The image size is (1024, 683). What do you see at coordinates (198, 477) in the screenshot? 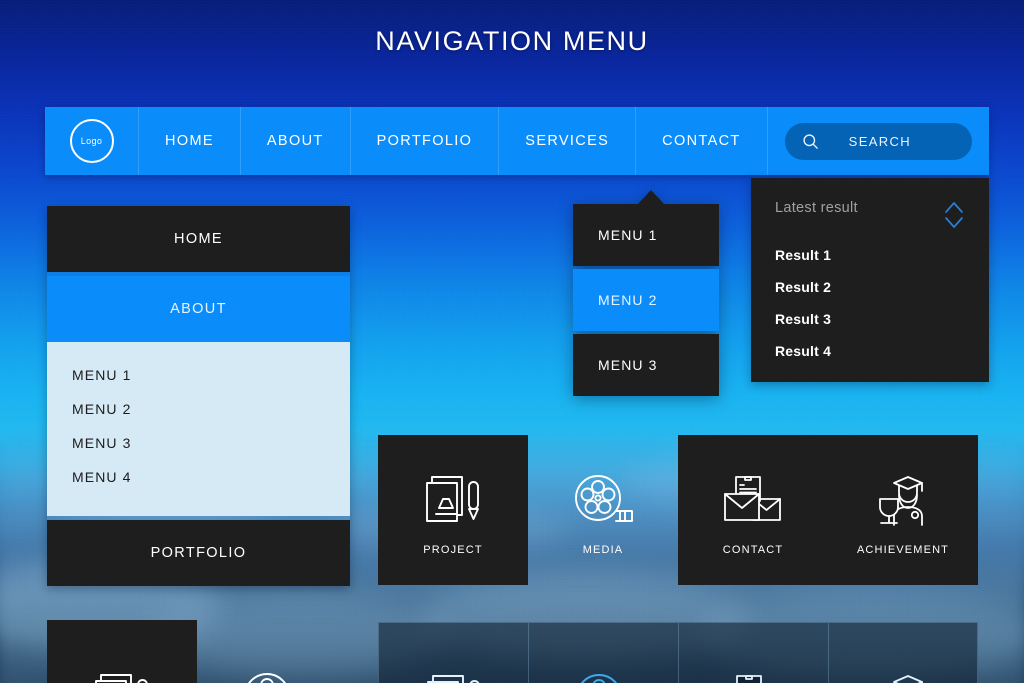
I see `submenu-item: MENU 4` at bounding box center [198, 477].